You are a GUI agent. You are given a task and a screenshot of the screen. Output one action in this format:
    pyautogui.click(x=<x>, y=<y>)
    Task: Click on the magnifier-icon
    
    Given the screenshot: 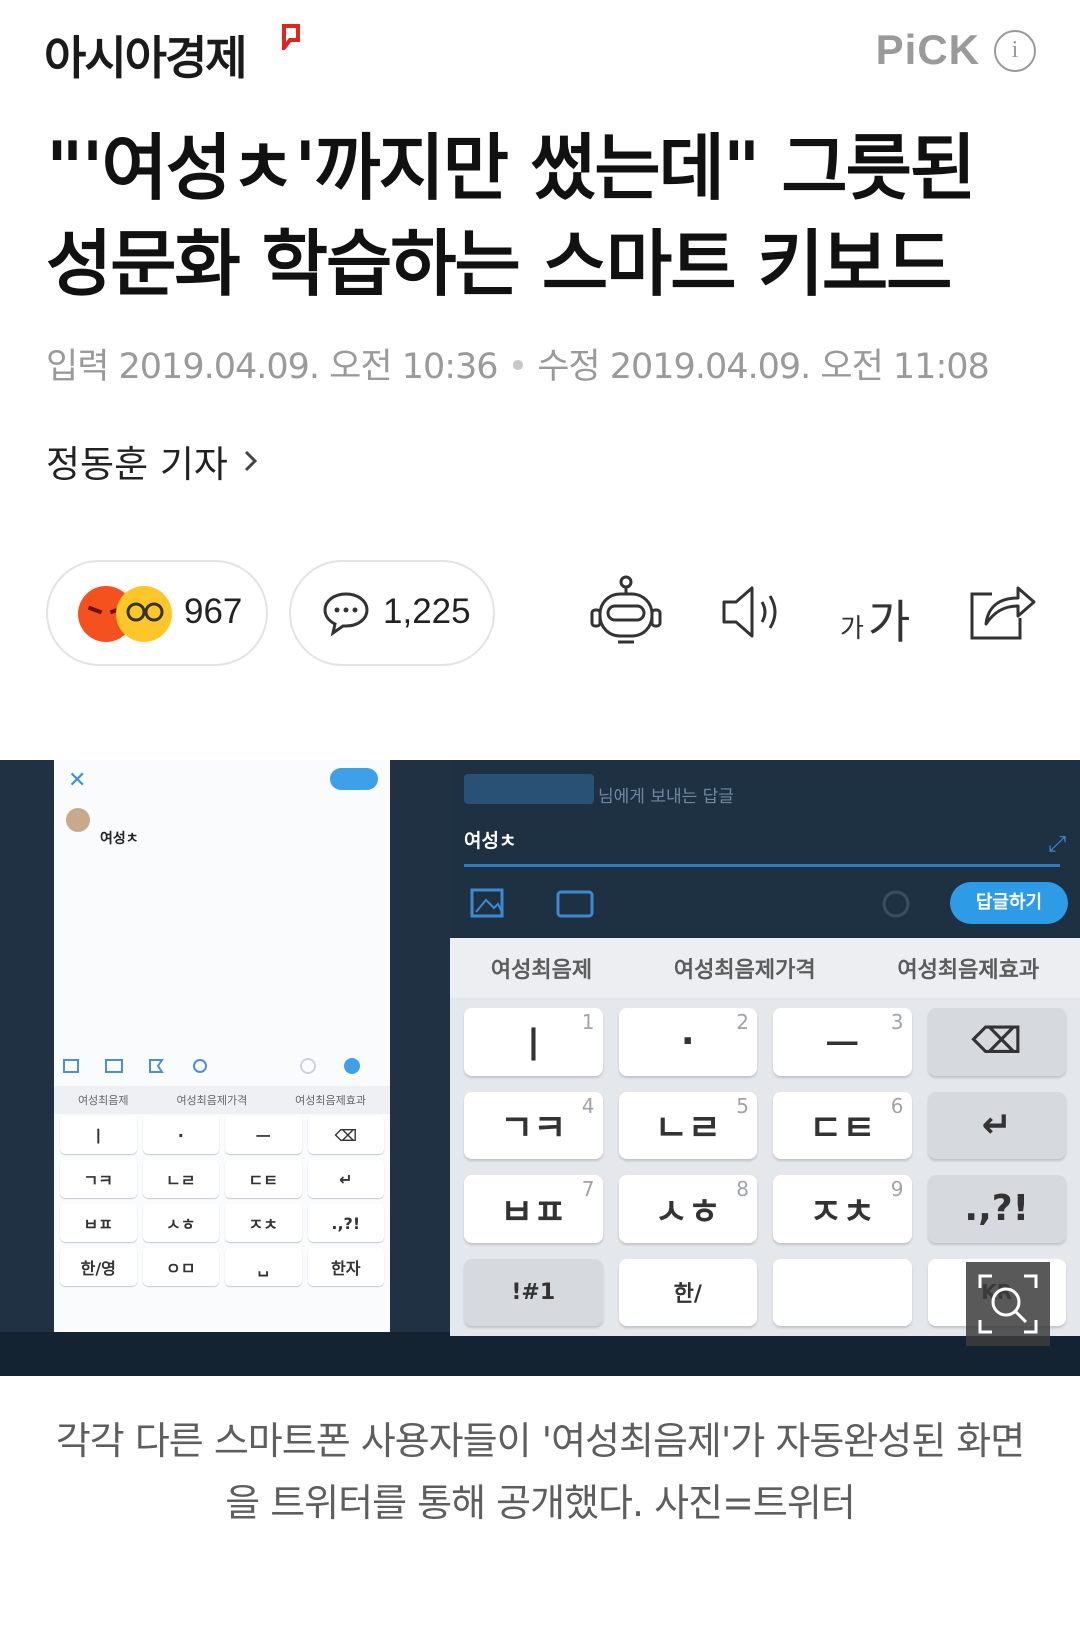 What is the action you would take?
    pyautogui.click(x=1008, y=1304)
    